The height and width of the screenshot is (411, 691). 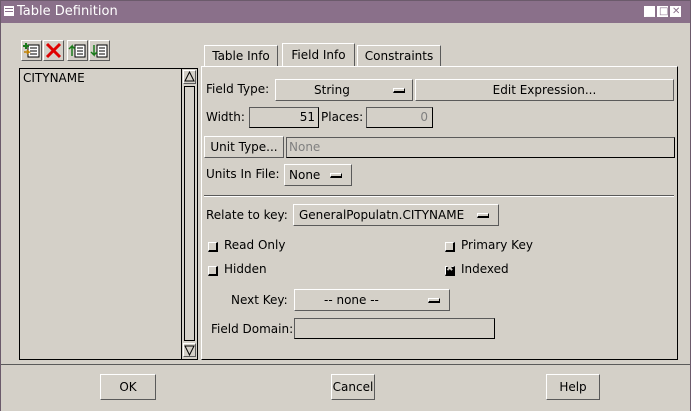 What do you see at coordinates (252, 329) in the screenshot?
I see `field-domain-label: Field Domain:` at bounding box center [252, 329].